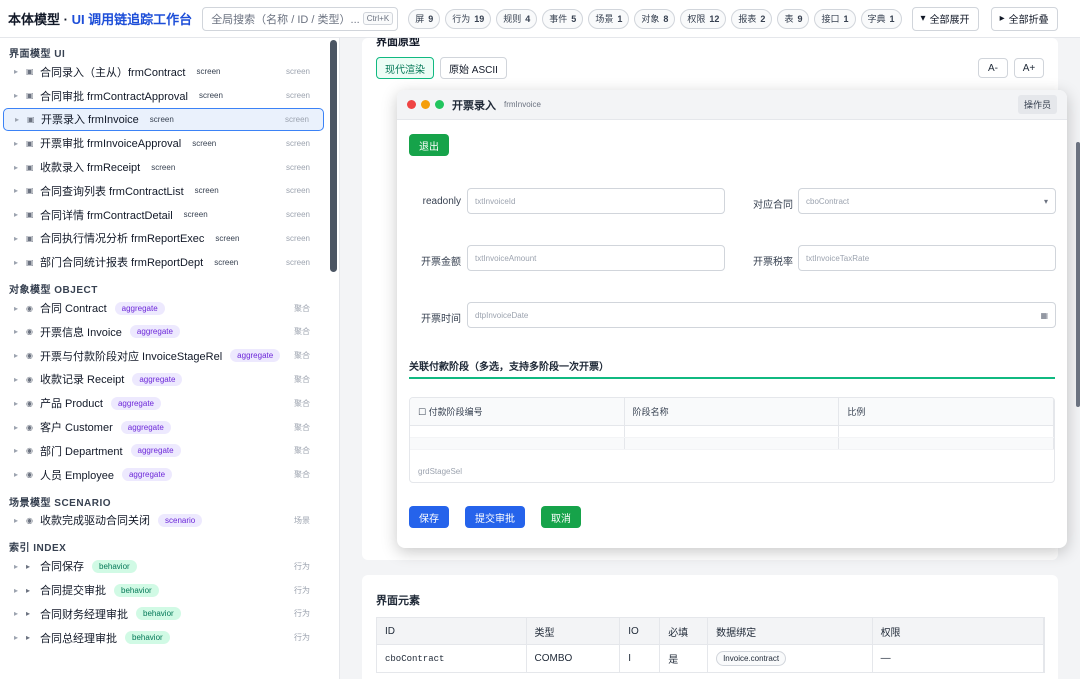 The height and width of the screenshot is (679, 1080). I want to click on count-chip-value: 1, so click(846, 18).